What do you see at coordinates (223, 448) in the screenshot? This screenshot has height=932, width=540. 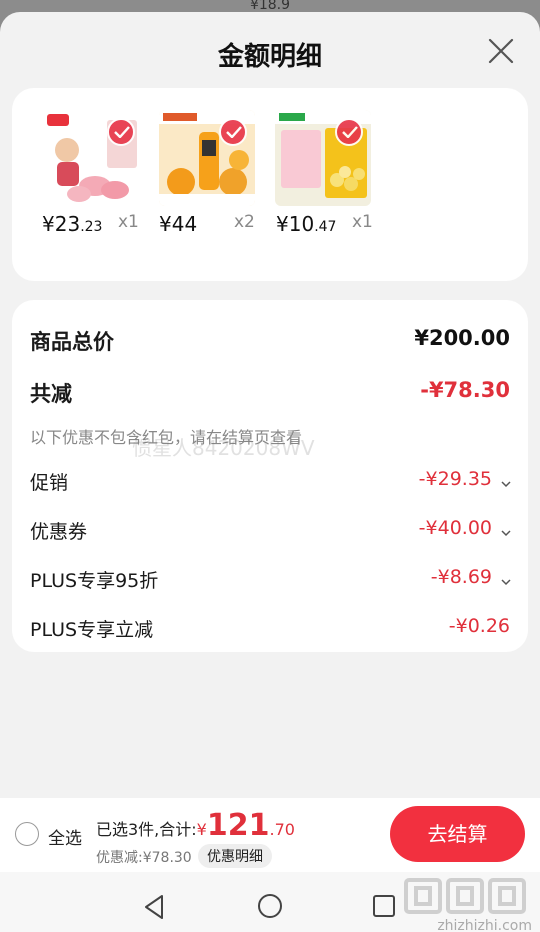 I see `watermark-text: 惯星人8420208WV` at bounding box center [223, 448].